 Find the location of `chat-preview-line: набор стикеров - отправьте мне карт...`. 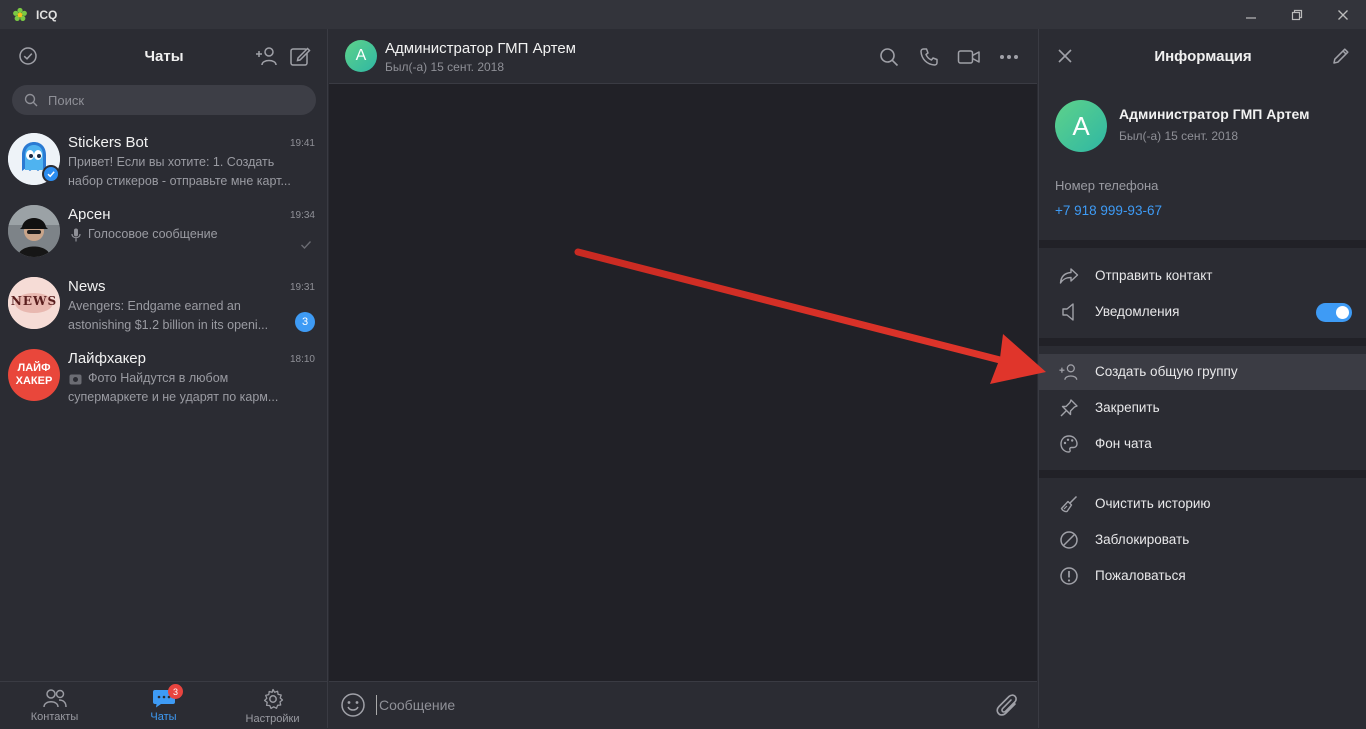

chat-preview-line: набор стикеров - отправьте мне карт... is located at coordinates (179, 181).